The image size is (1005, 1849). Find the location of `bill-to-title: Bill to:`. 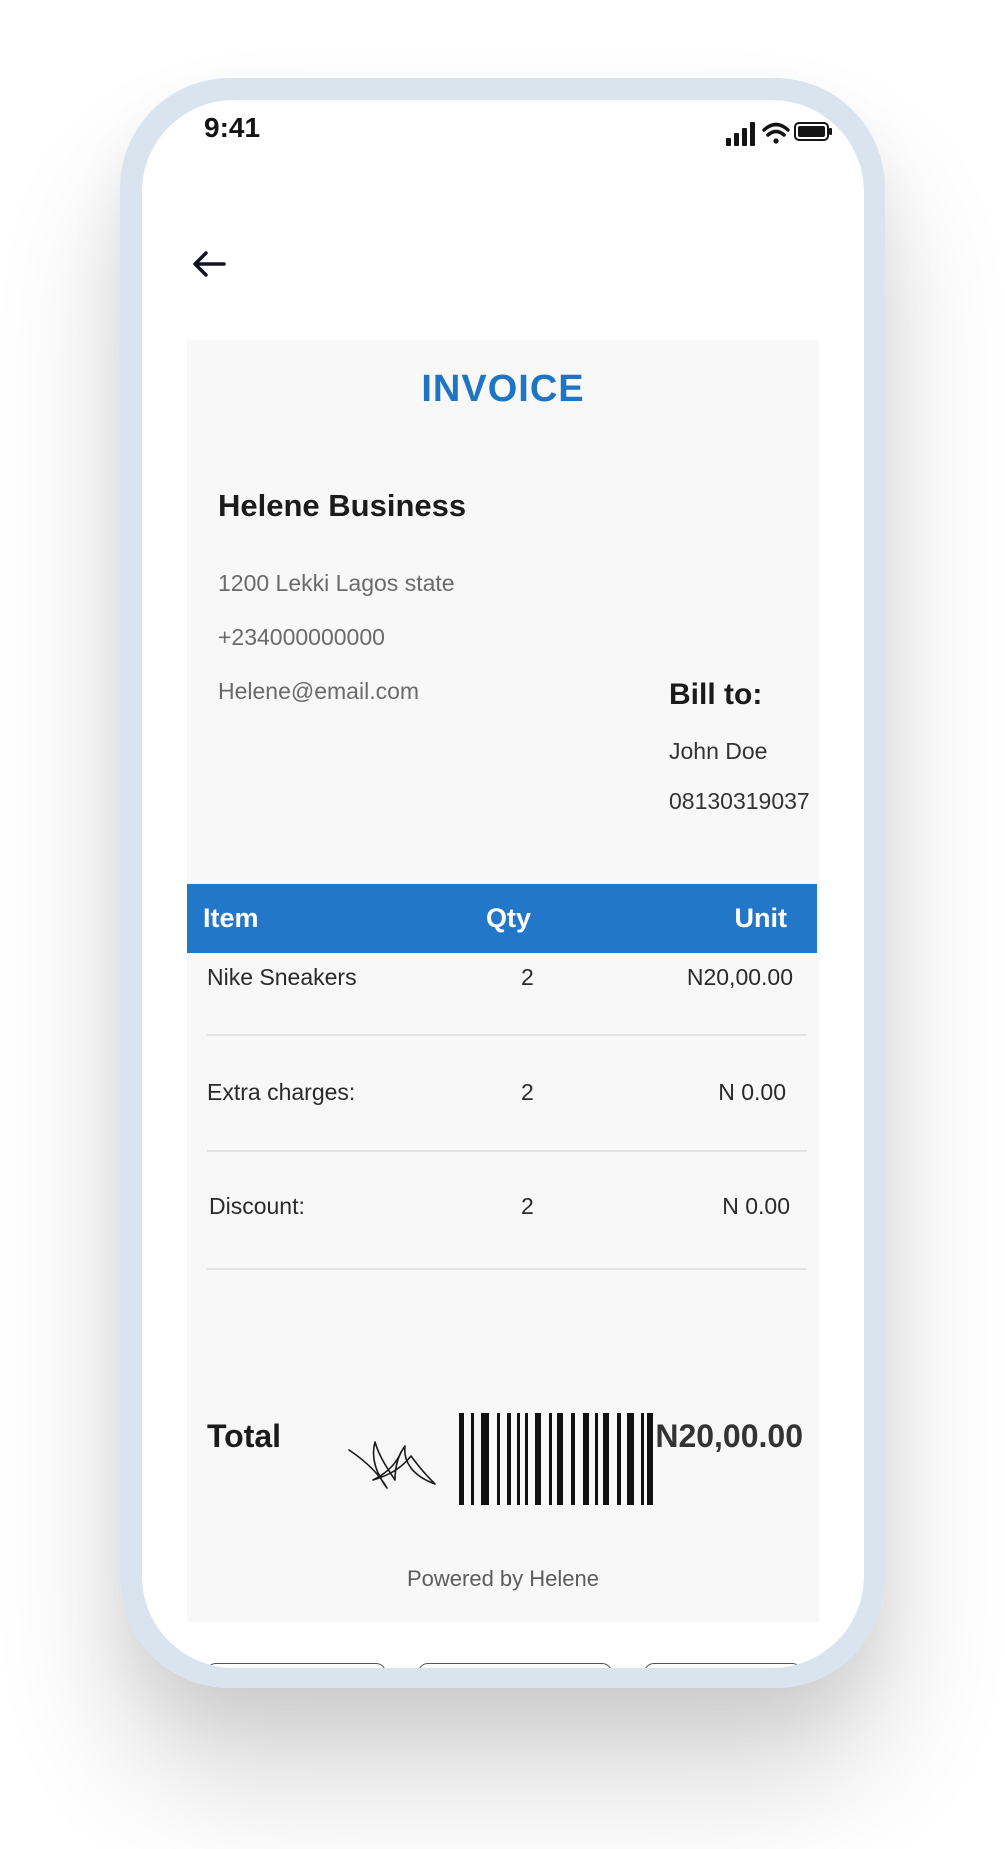

bill-to-title: Bill to: is located at coordinates (716, 694).